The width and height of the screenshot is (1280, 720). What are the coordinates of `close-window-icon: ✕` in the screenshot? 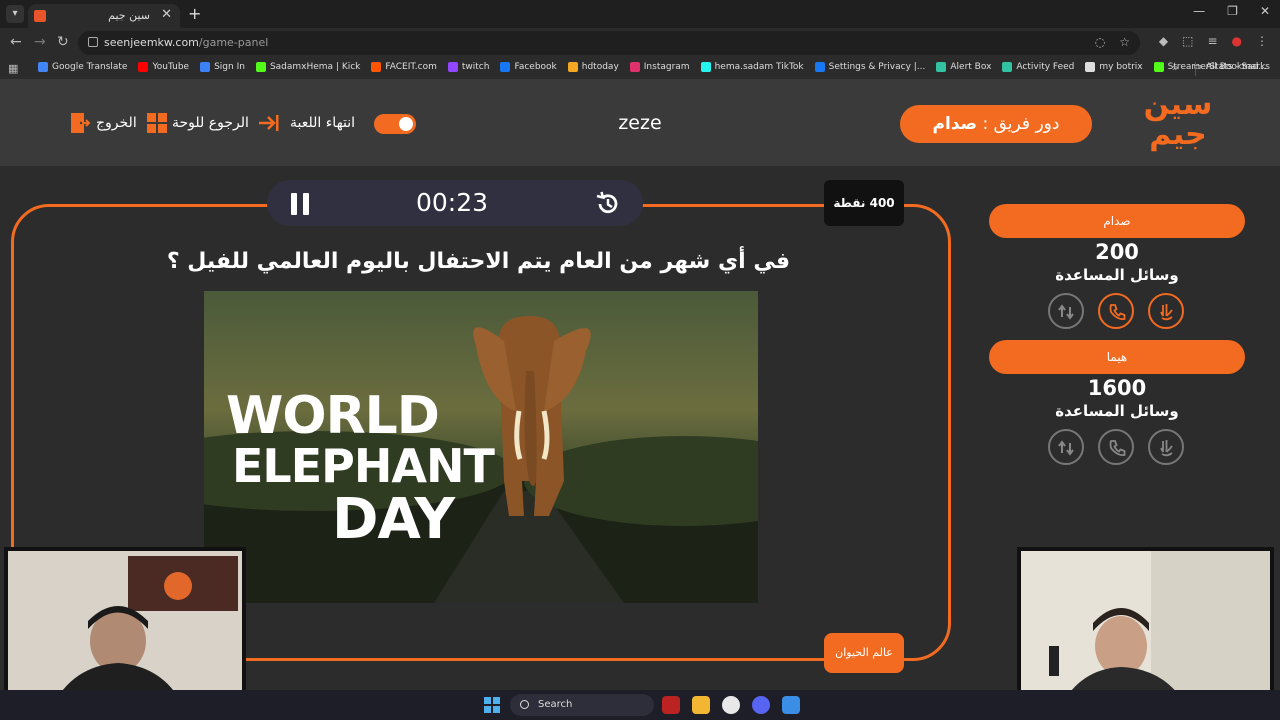 It's located at (1265, 11).